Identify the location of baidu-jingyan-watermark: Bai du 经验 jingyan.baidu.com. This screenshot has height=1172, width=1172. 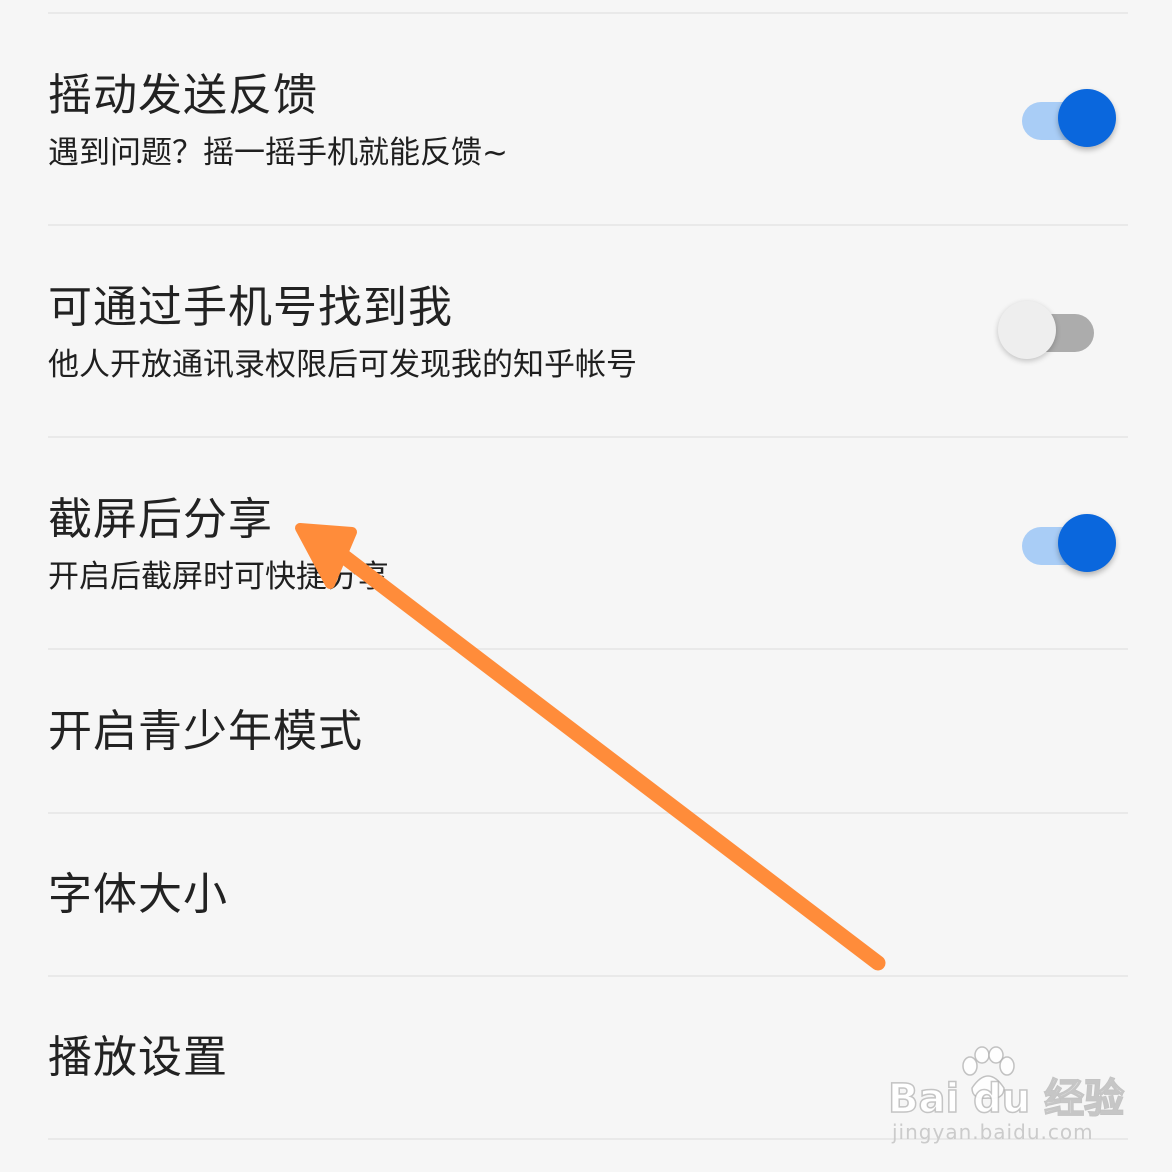
(1006, 1096).